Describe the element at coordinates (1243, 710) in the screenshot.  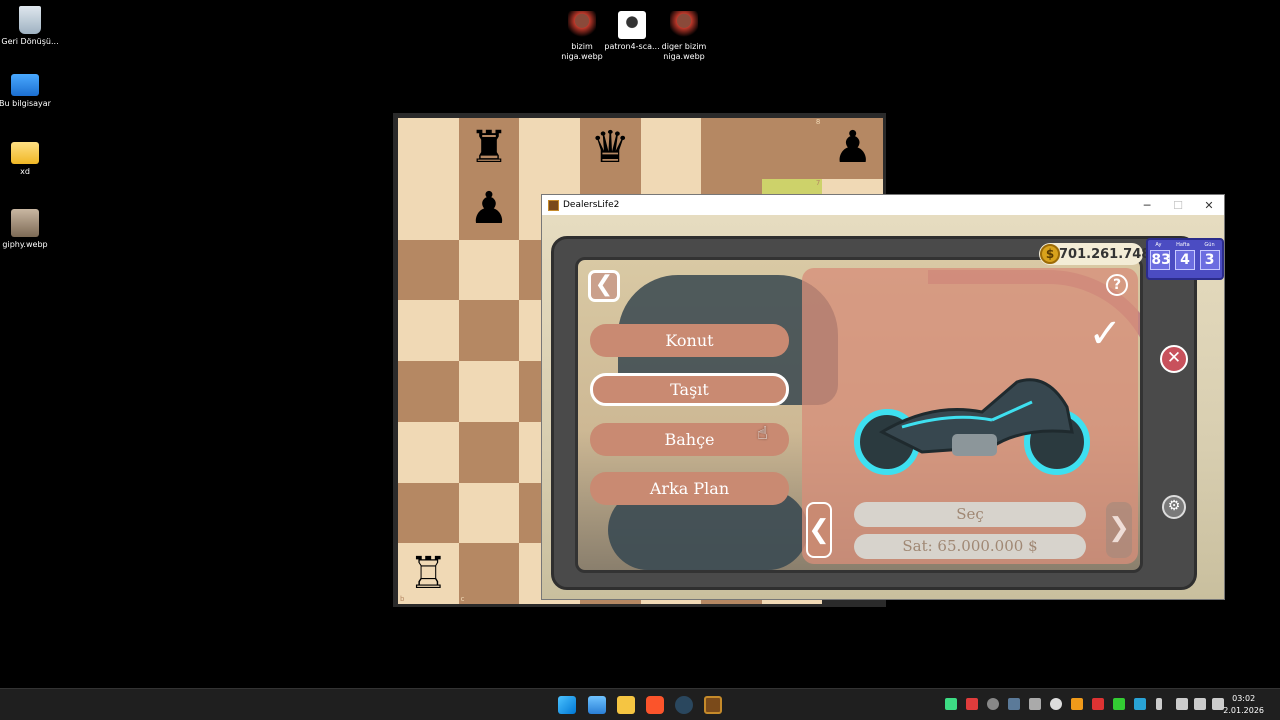
I see `clock-date: 2.01.2026` at that location.